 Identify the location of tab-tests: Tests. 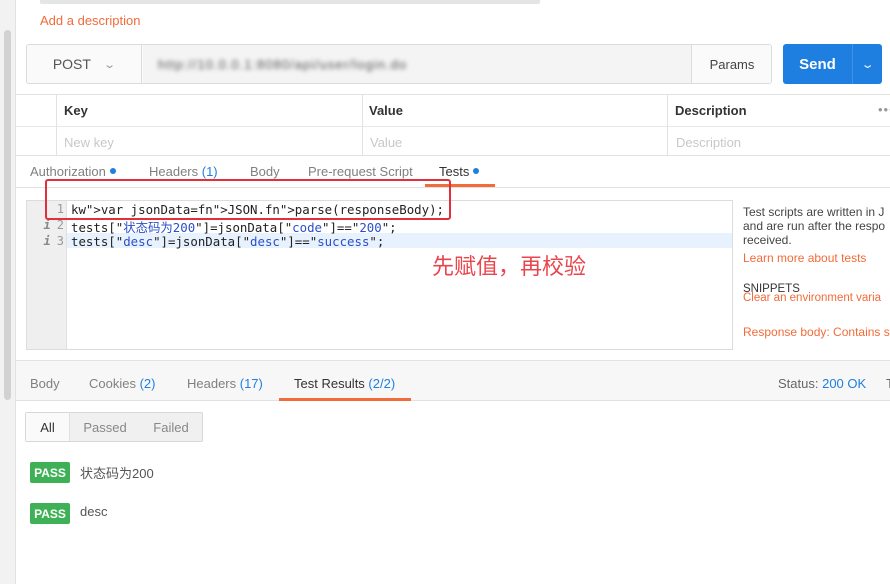
(459, 171).